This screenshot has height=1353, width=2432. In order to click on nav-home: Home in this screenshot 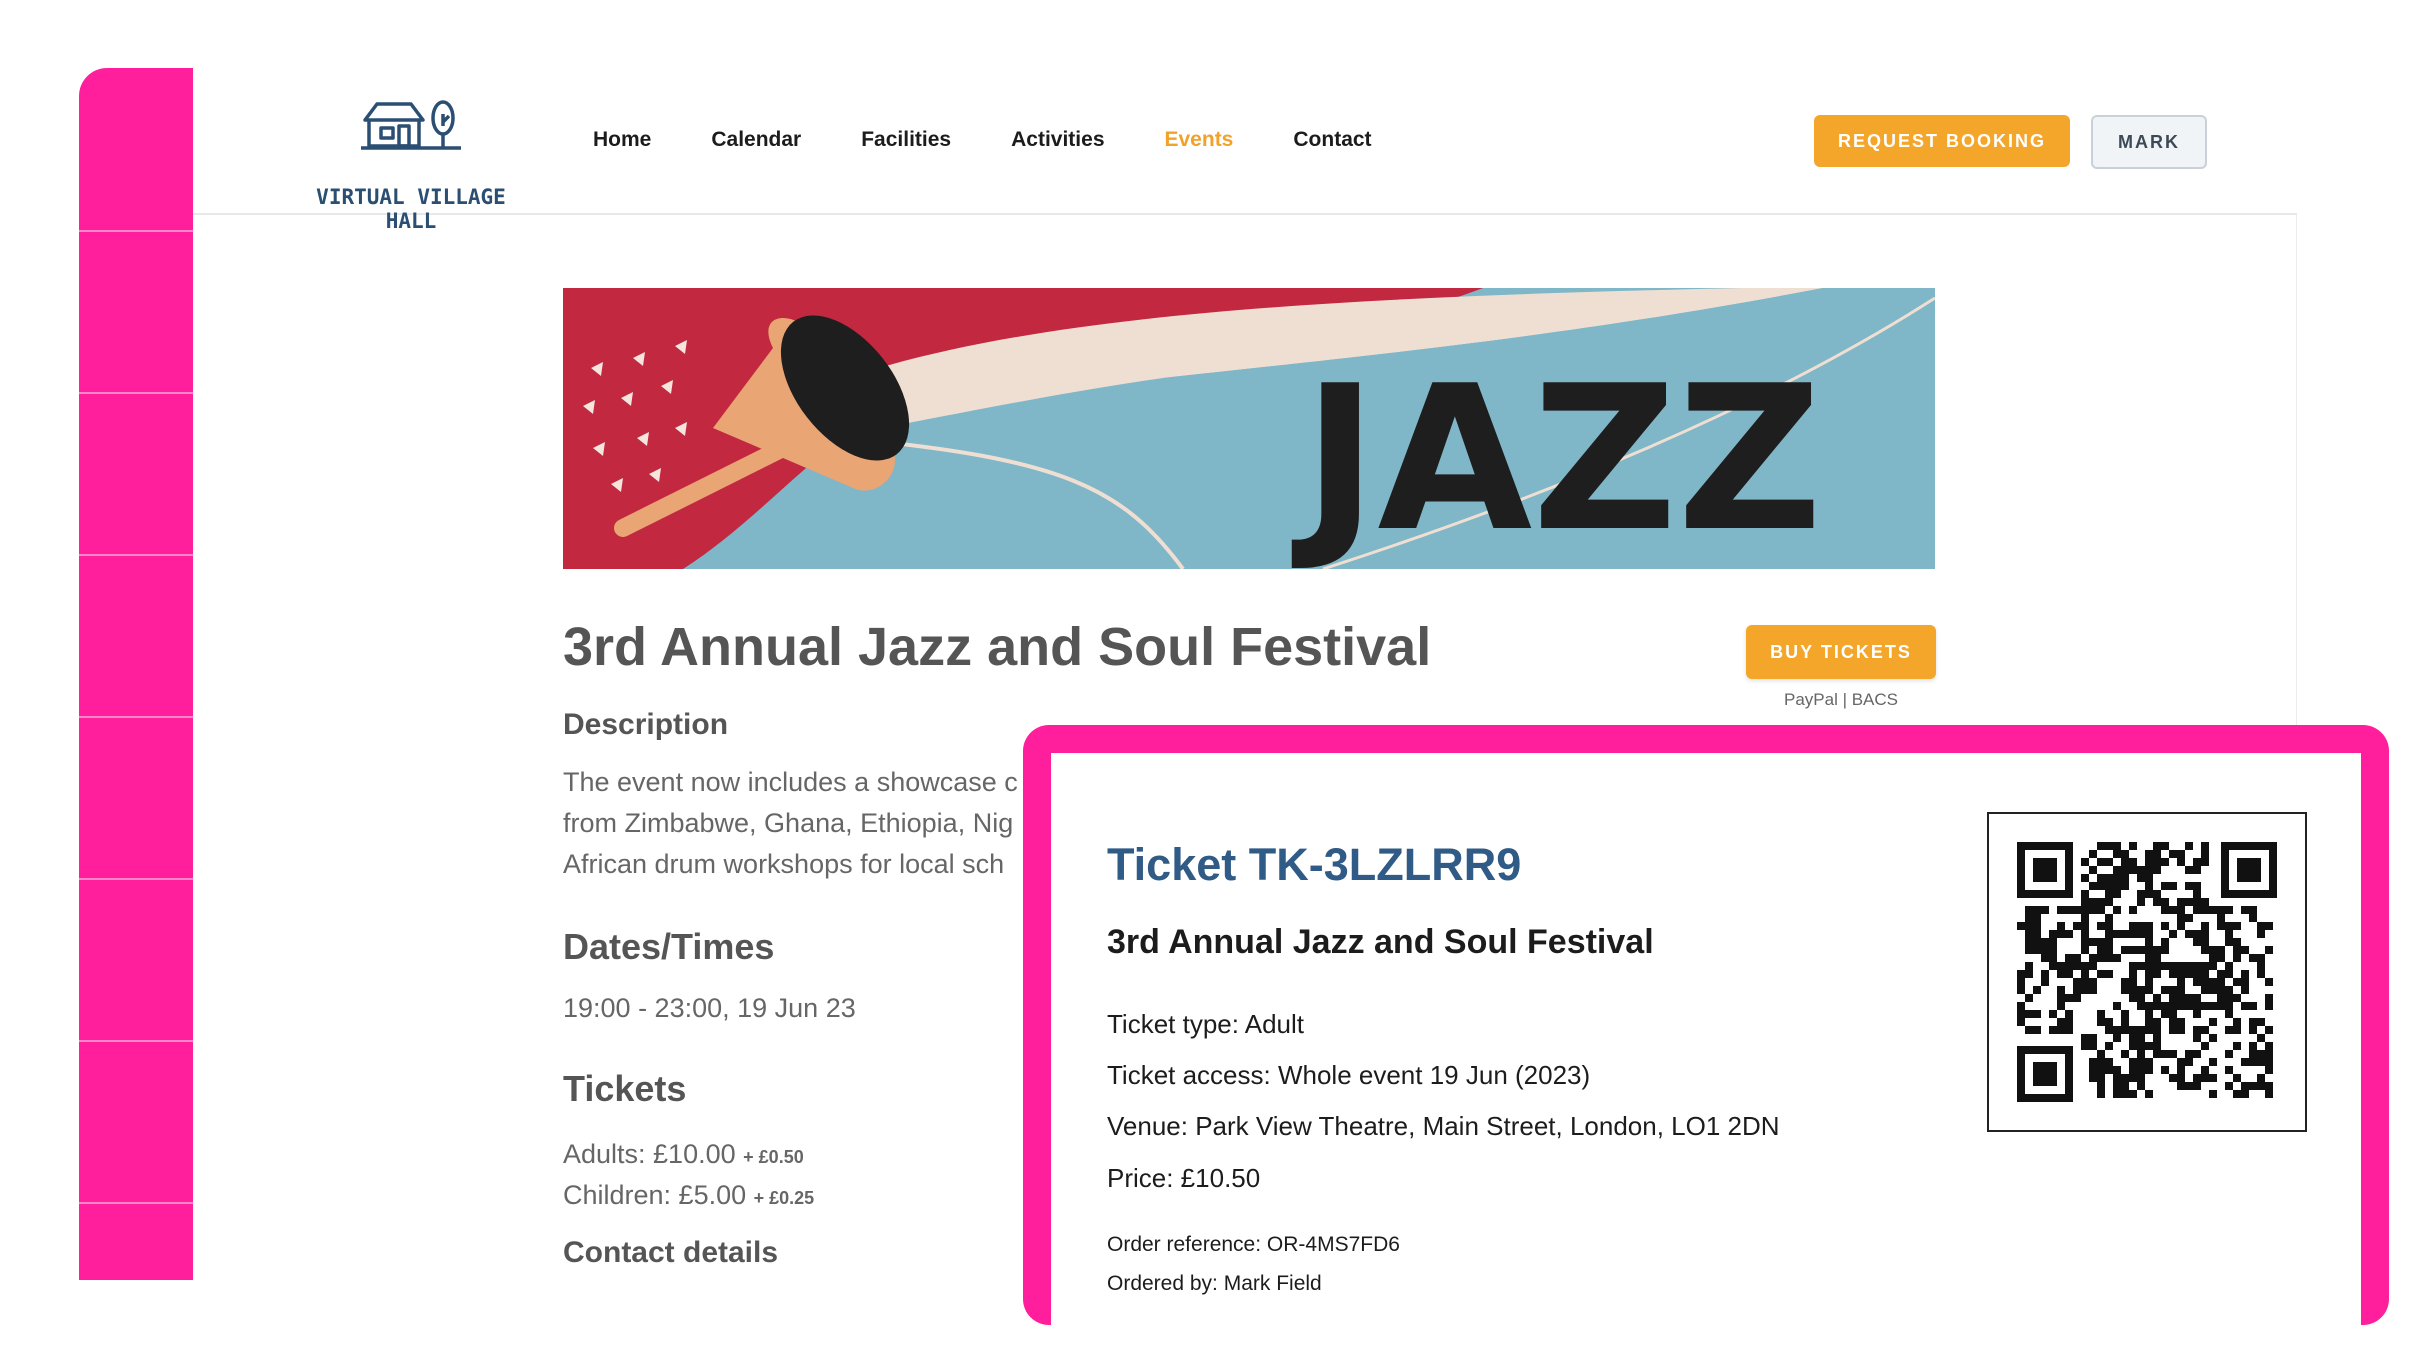, I will do `click(622, 143)`.